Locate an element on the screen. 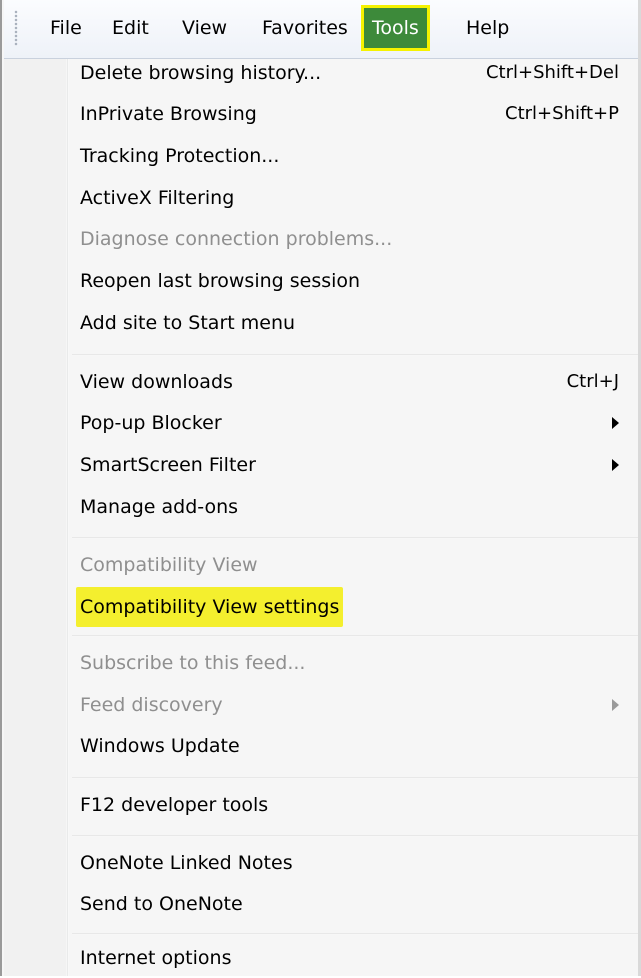 The height and width of the screenshot is (978, 641). menu-item-manage-addons: Manage add-ons is located at coordinates (159, 507).